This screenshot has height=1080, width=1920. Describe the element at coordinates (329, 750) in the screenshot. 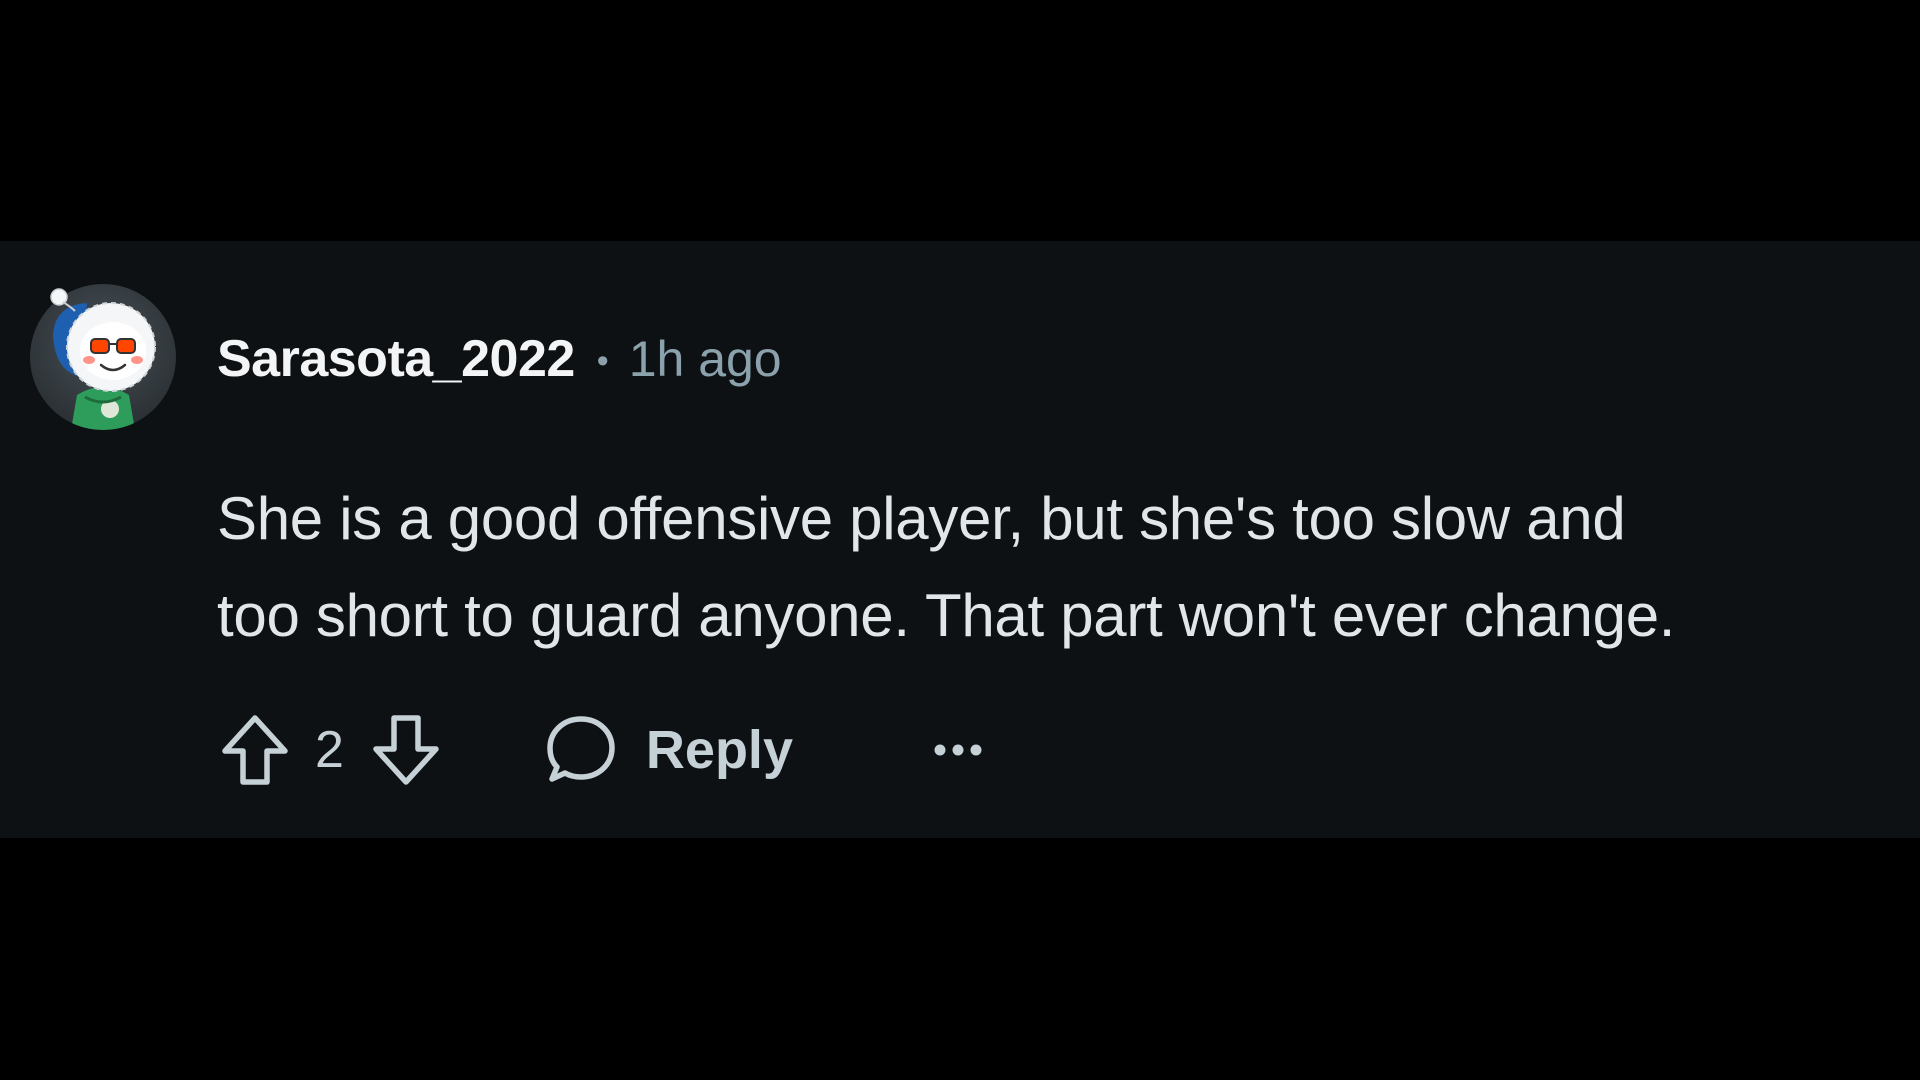

I see `vote-count: 2` at that location.